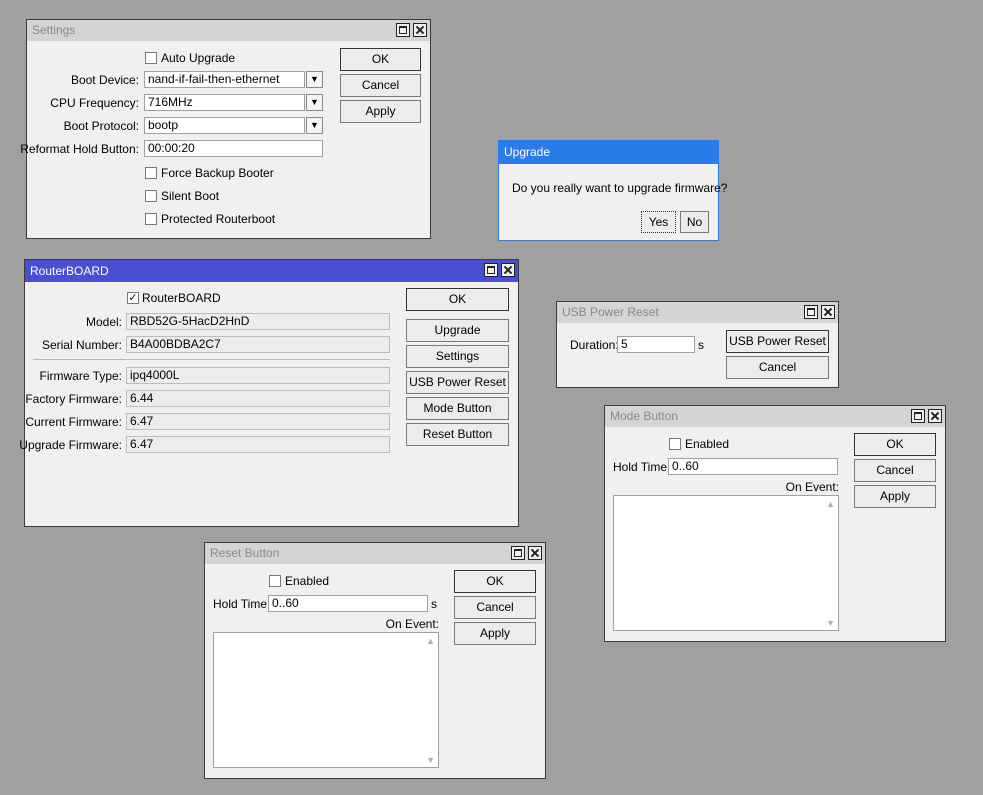 This screenshot has width=983, height=795. Describe the element at coordinates (594, 345) in the screenshot. I see `duration-label: Duration:` at that location.